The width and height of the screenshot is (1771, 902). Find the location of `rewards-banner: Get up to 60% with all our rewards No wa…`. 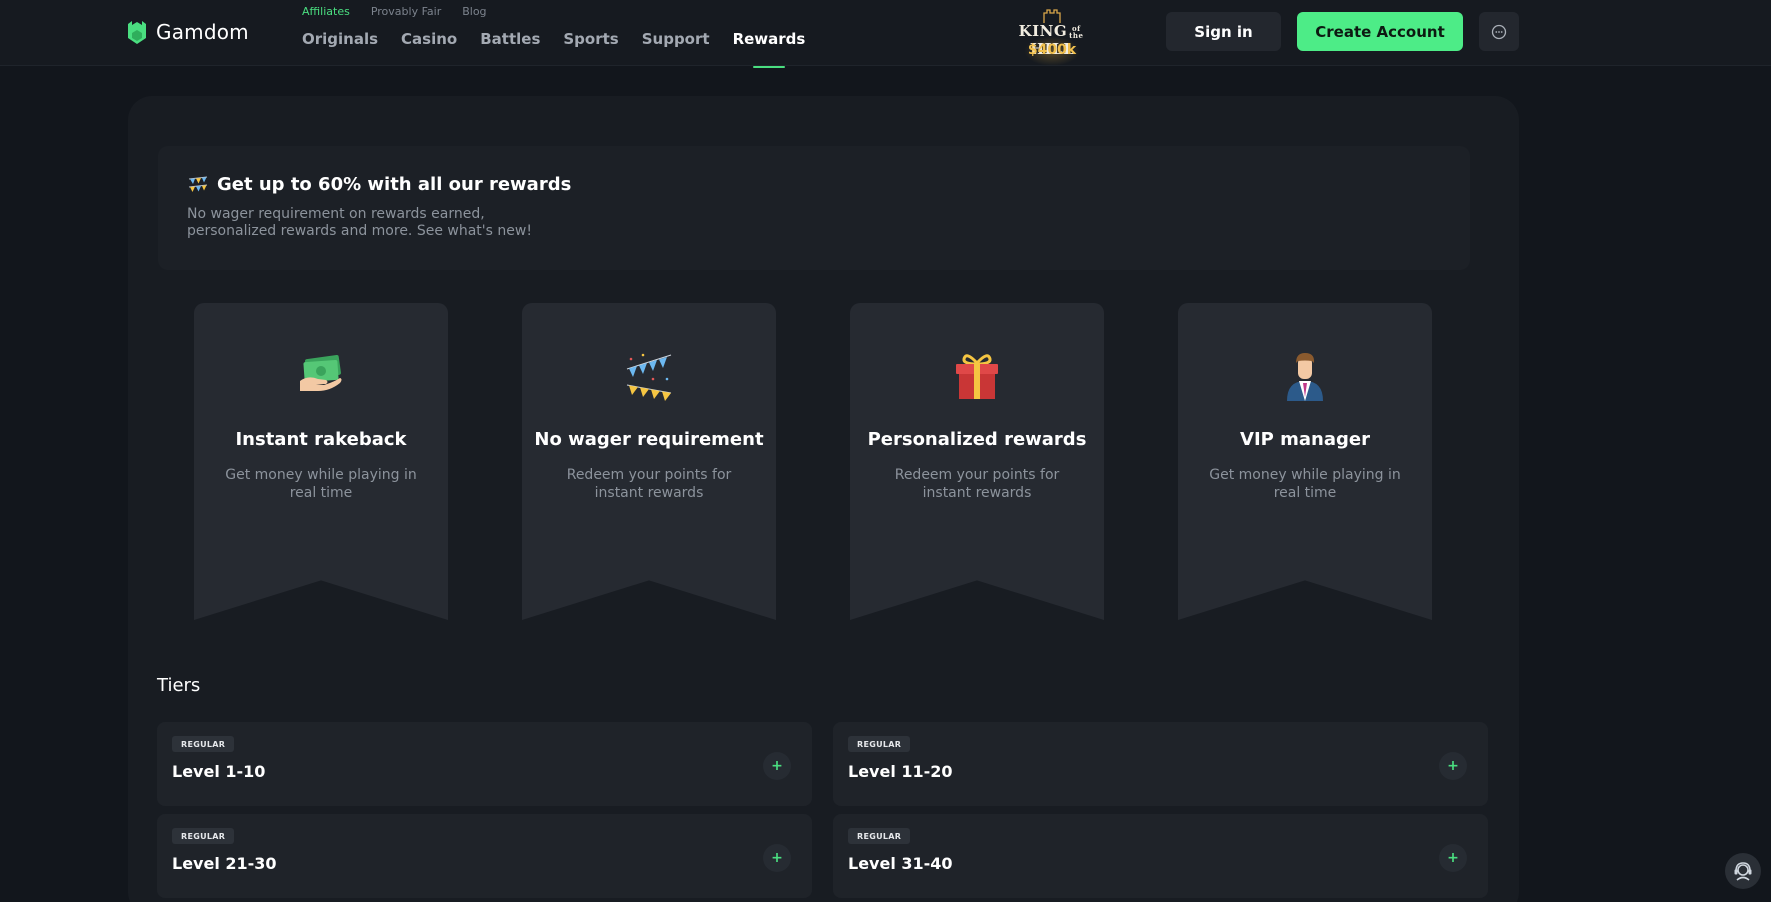

rewards-banner: Get up to 60% with all our rewards No wa… is located at coordinates (814, 208).